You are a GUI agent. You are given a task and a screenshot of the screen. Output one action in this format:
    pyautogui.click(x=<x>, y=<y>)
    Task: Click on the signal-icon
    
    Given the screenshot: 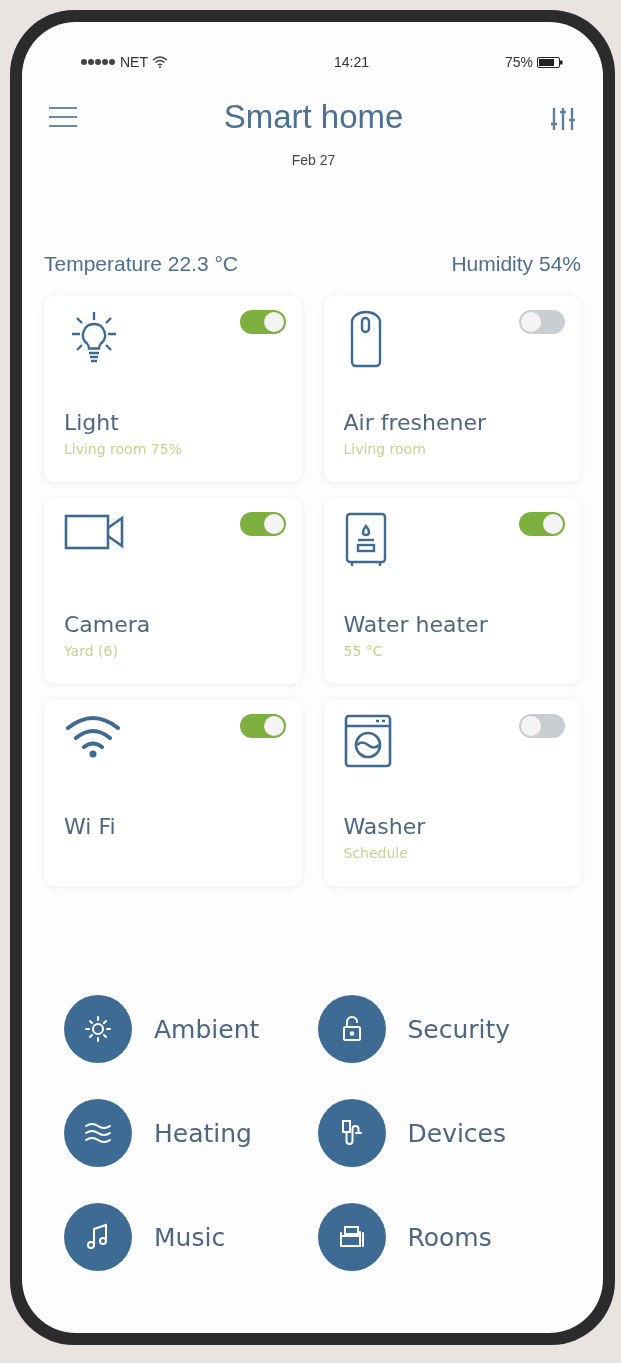 What is the action you would take?
    pyautogui.click(x=98, y=62)
    